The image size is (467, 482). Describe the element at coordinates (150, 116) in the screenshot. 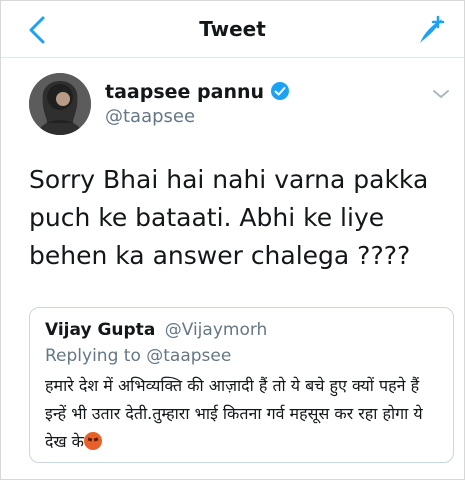

I see `author-handle: @taapsee` at that location.